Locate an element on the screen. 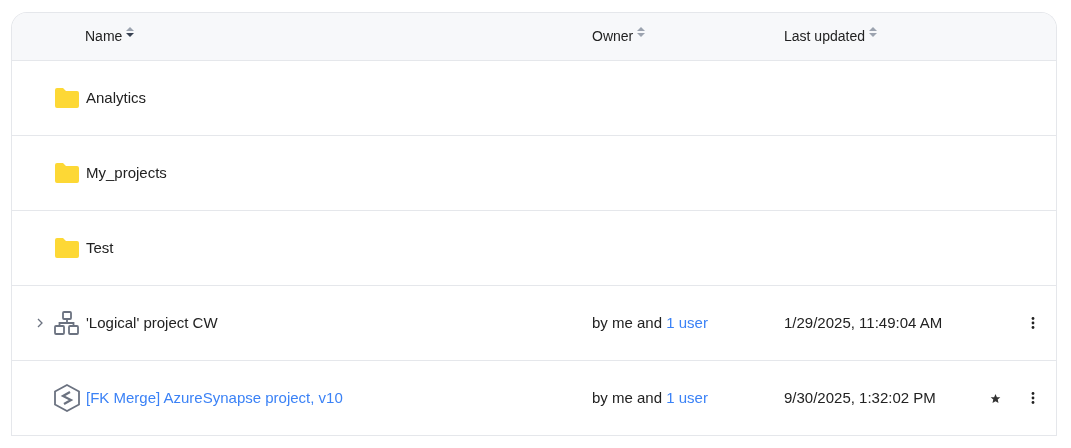 Image resolution: width=1071 pixels, height=448 pixels. item-name: Test is located at coordinates (100, 247).